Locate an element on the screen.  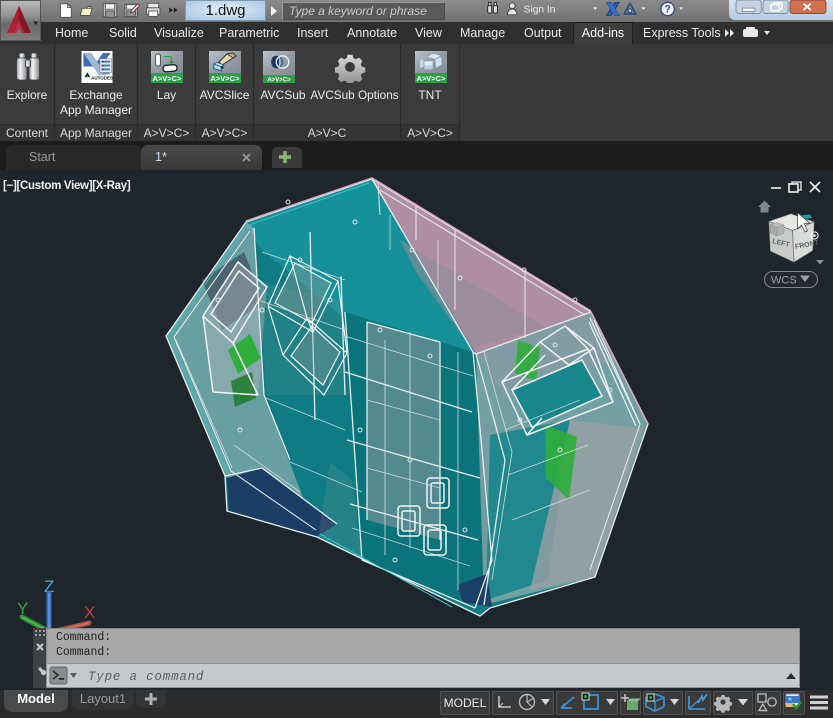
svg-text: Sign In is located at coordinates (540, 9).